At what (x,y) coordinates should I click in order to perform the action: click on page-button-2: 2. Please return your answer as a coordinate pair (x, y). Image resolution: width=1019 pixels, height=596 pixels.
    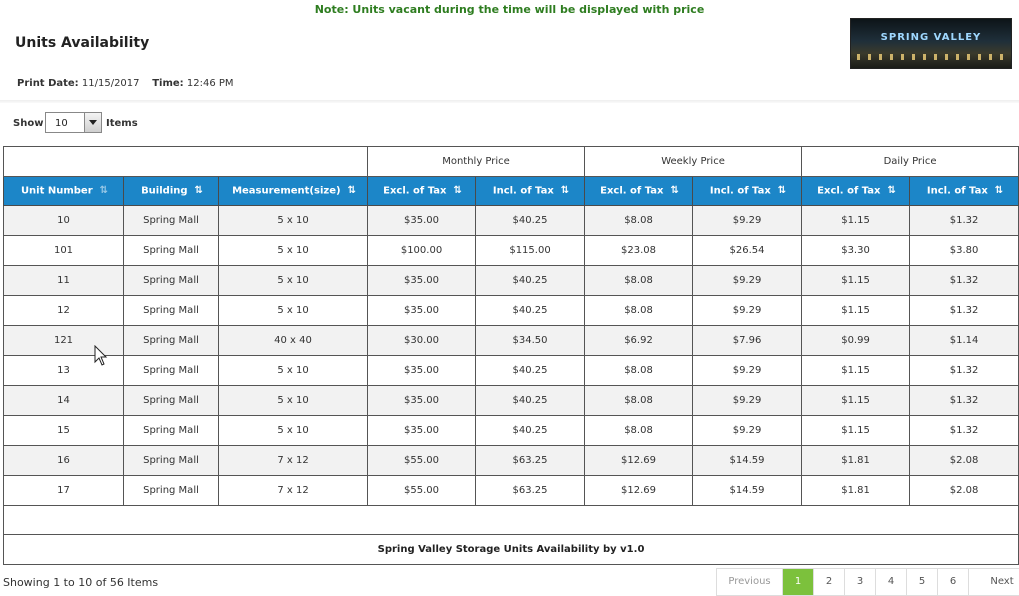
    Looking at the image, I should click on (829, 582).